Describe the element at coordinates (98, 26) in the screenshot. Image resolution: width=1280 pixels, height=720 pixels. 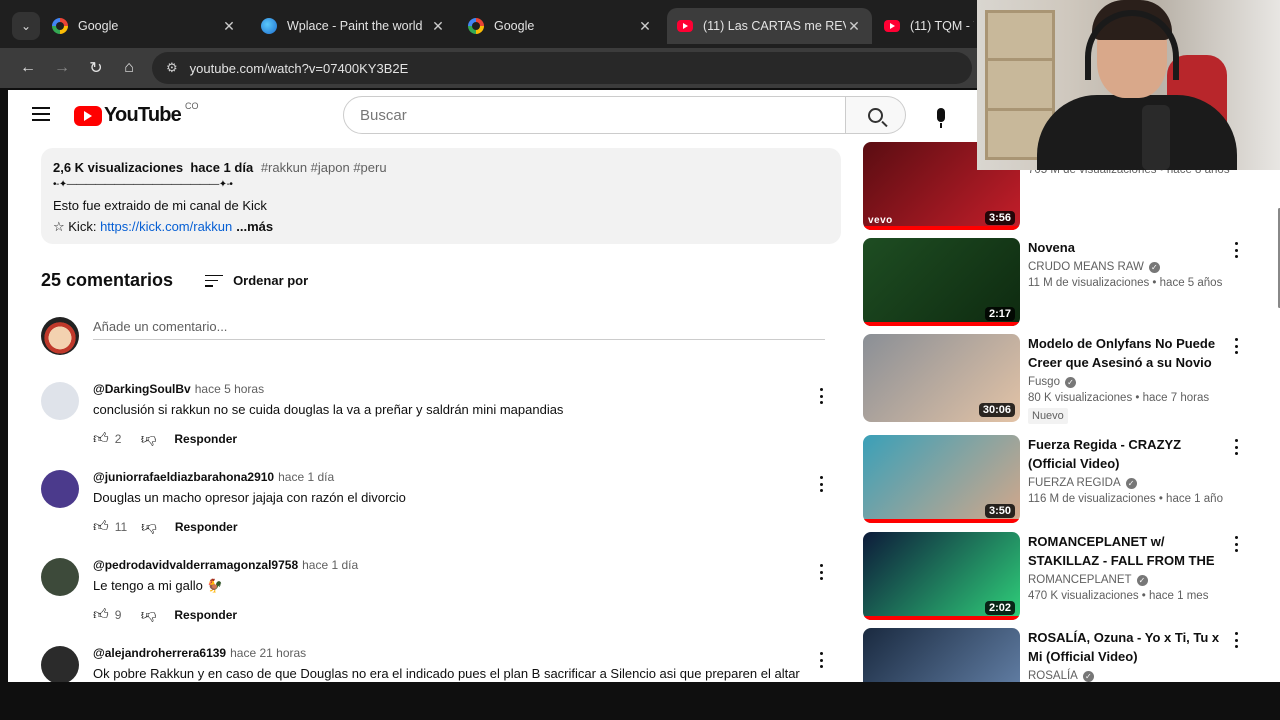
I see `tab-title: Google` at that location.